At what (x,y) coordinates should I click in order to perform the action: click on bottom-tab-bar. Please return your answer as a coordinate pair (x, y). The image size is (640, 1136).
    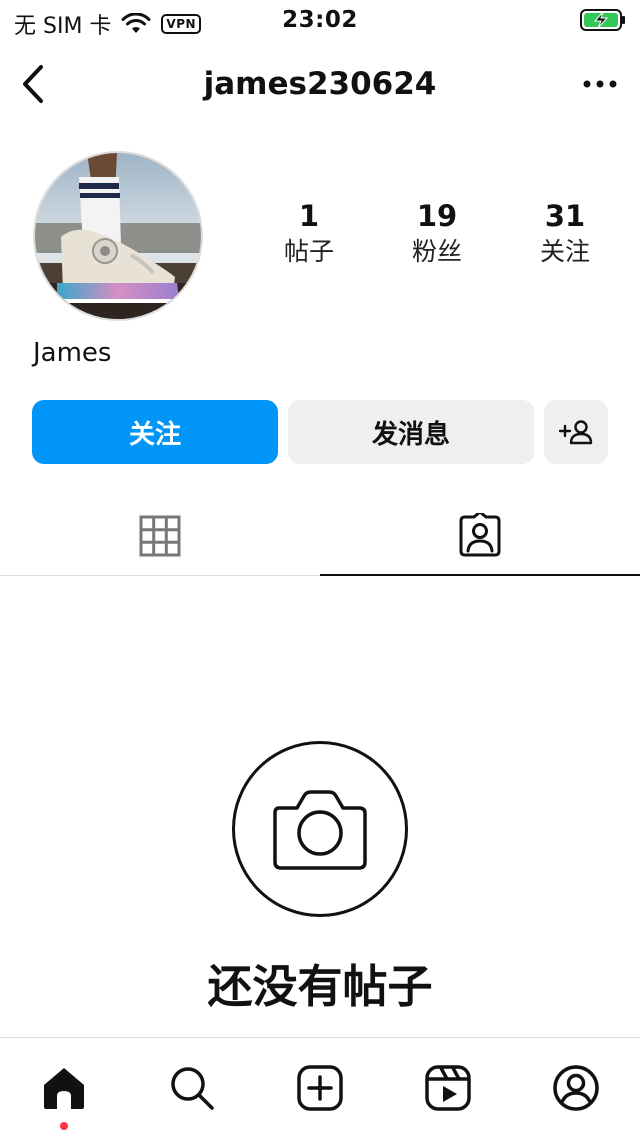
    Looking at the image, I should click on (320, 1086).